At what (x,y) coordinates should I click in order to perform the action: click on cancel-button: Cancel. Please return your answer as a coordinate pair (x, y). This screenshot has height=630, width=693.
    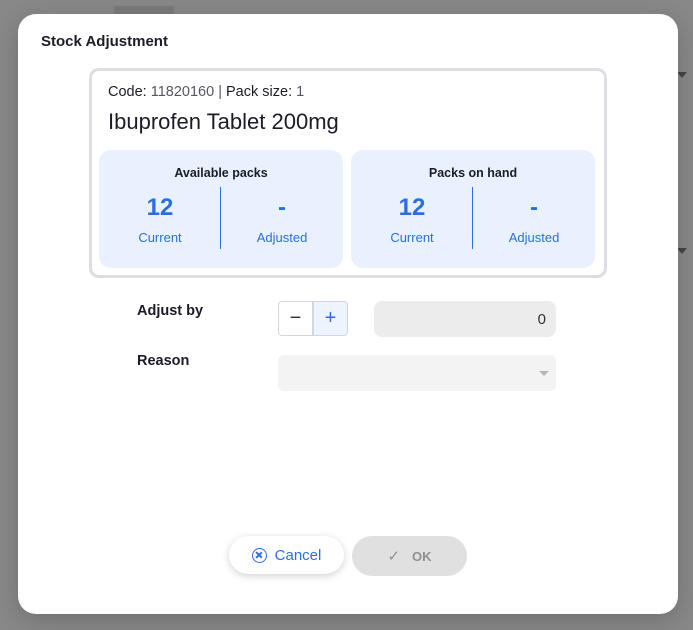
    Looking at the image, I should click on (286, 555).